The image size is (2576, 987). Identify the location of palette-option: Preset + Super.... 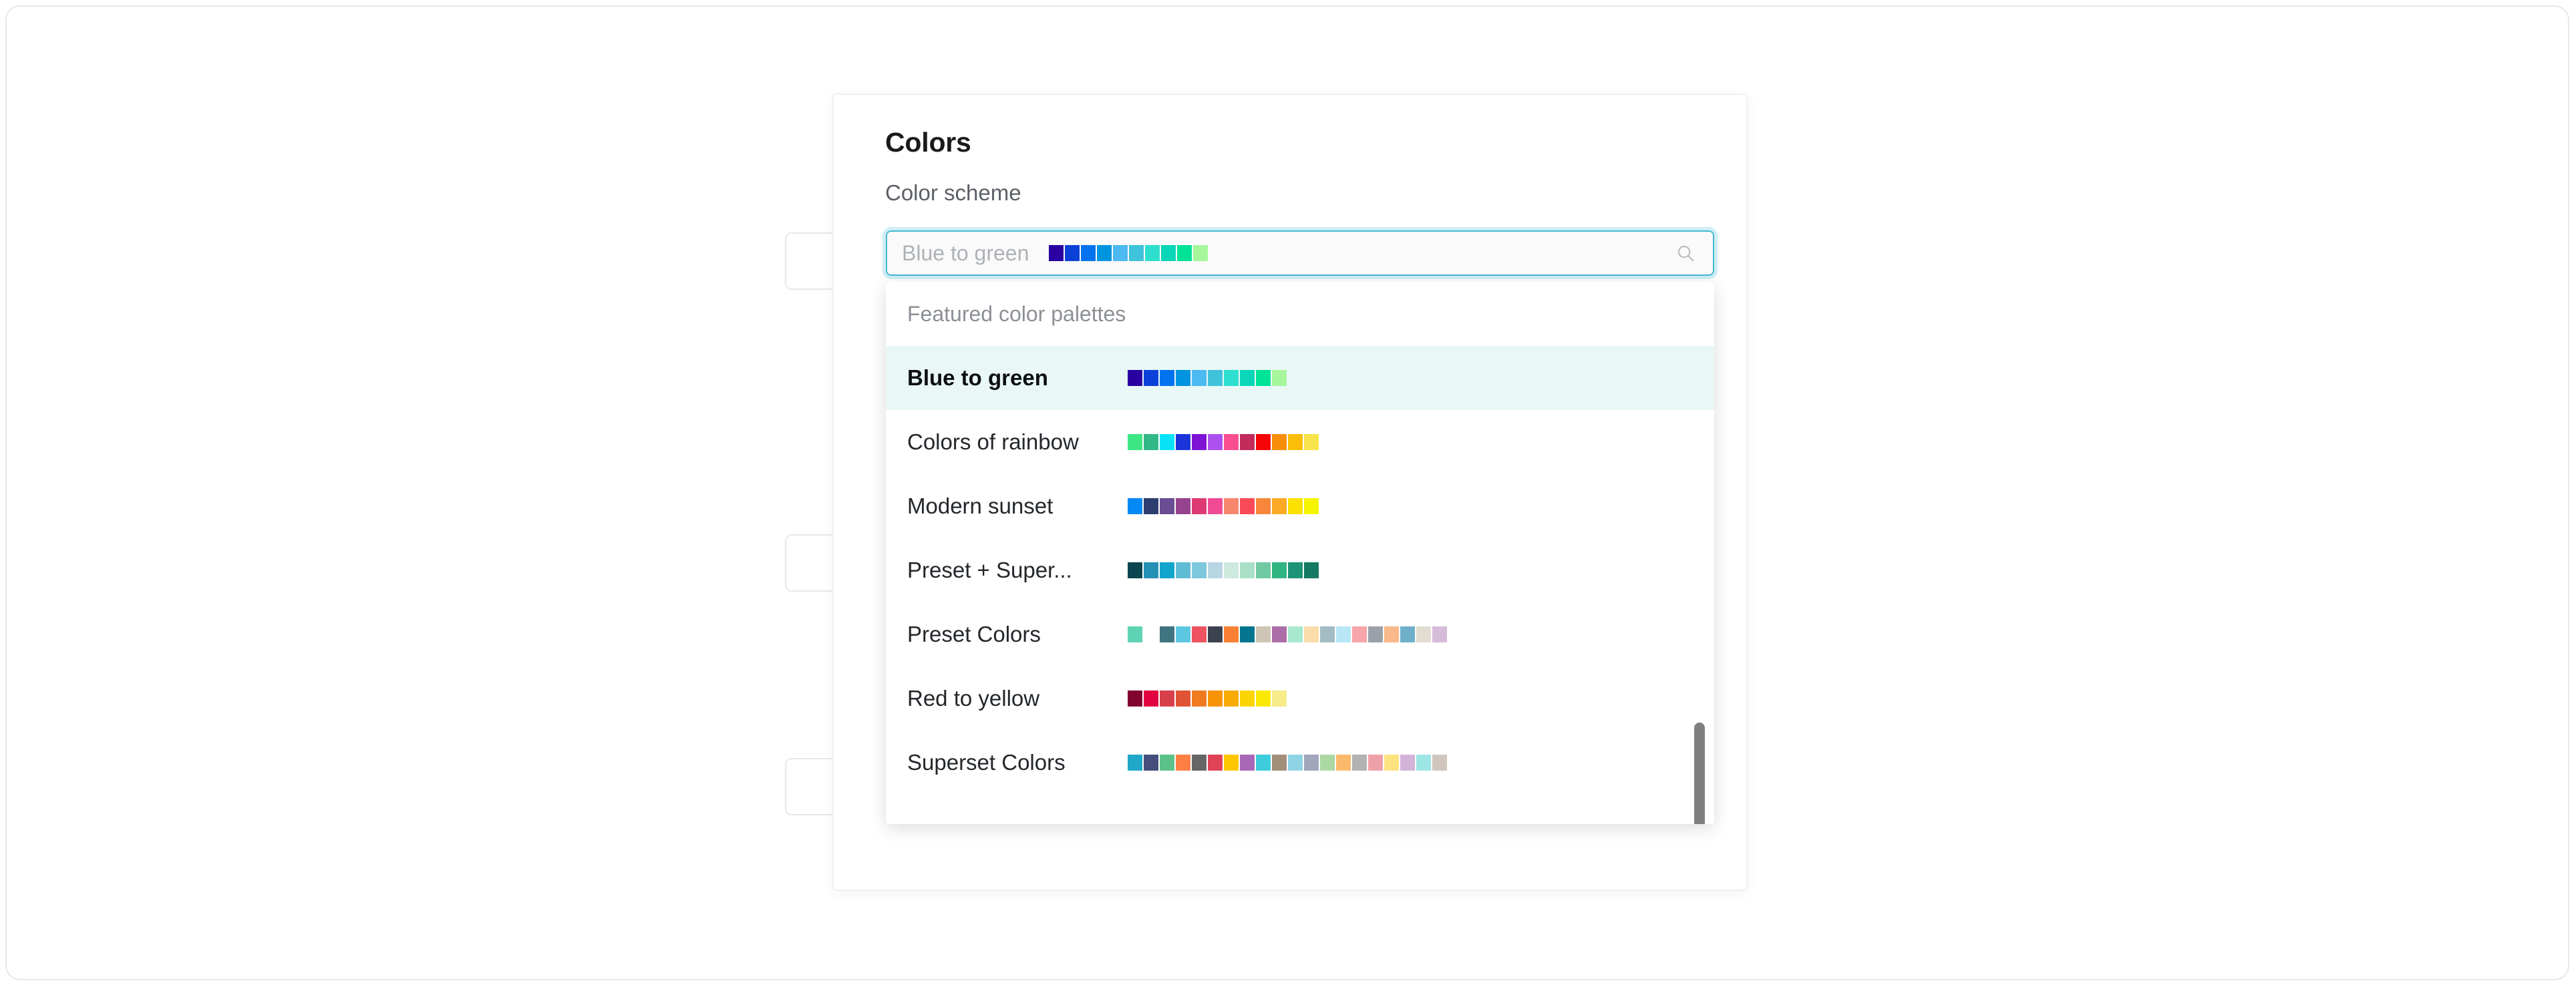
(1300, 570).